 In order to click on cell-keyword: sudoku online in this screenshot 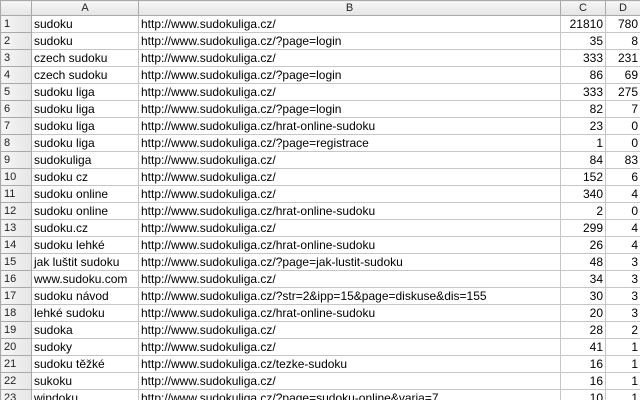, I will do `click(85, 211)`.